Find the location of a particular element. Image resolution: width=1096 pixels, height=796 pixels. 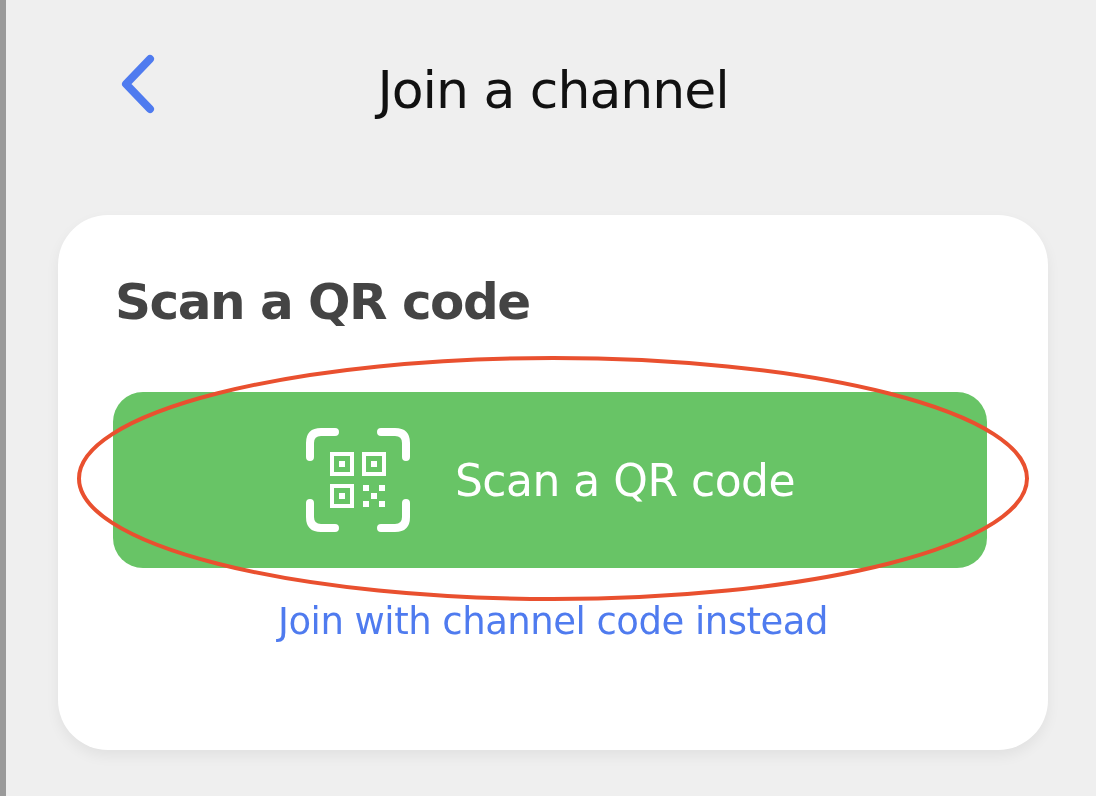

qr-scan-icon is located at coordinates (357, 480).